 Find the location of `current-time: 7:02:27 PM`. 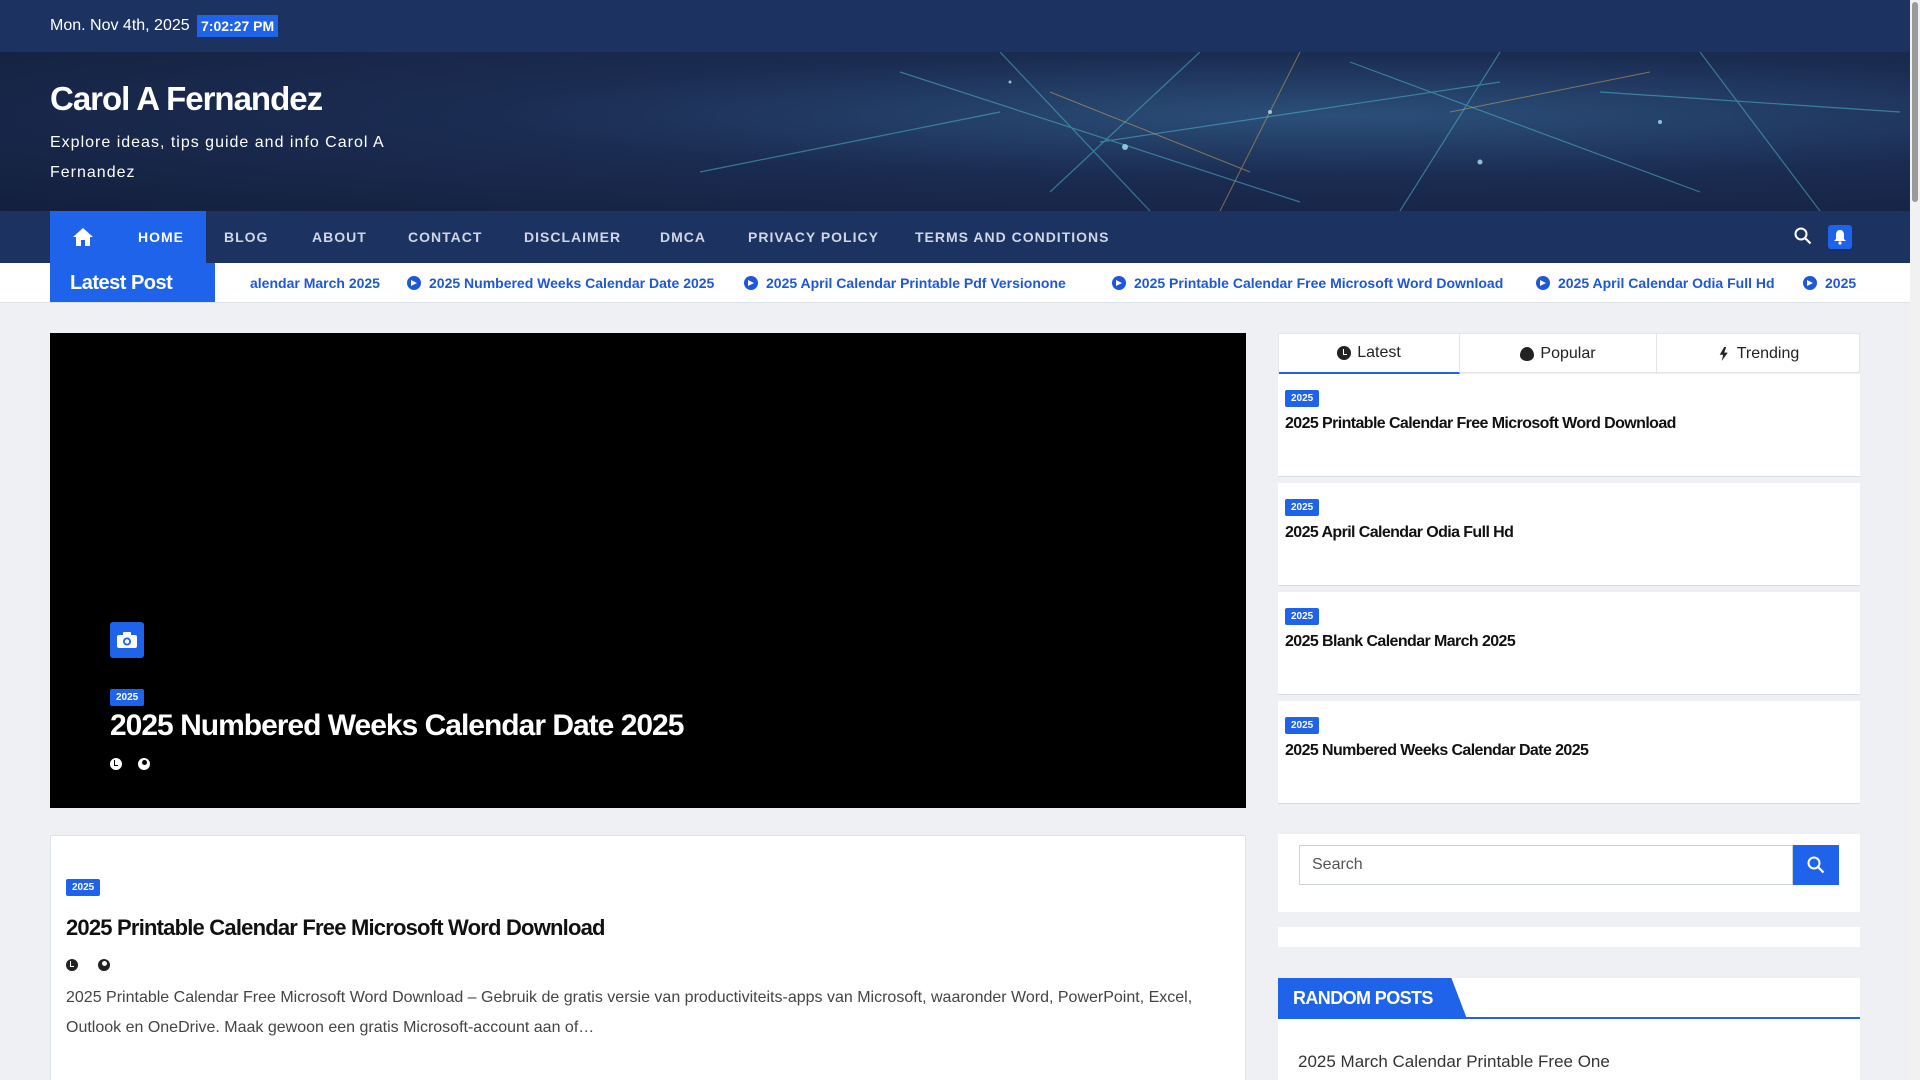

current-time: 7:02:27 PM is located at coordinates (238, 26).